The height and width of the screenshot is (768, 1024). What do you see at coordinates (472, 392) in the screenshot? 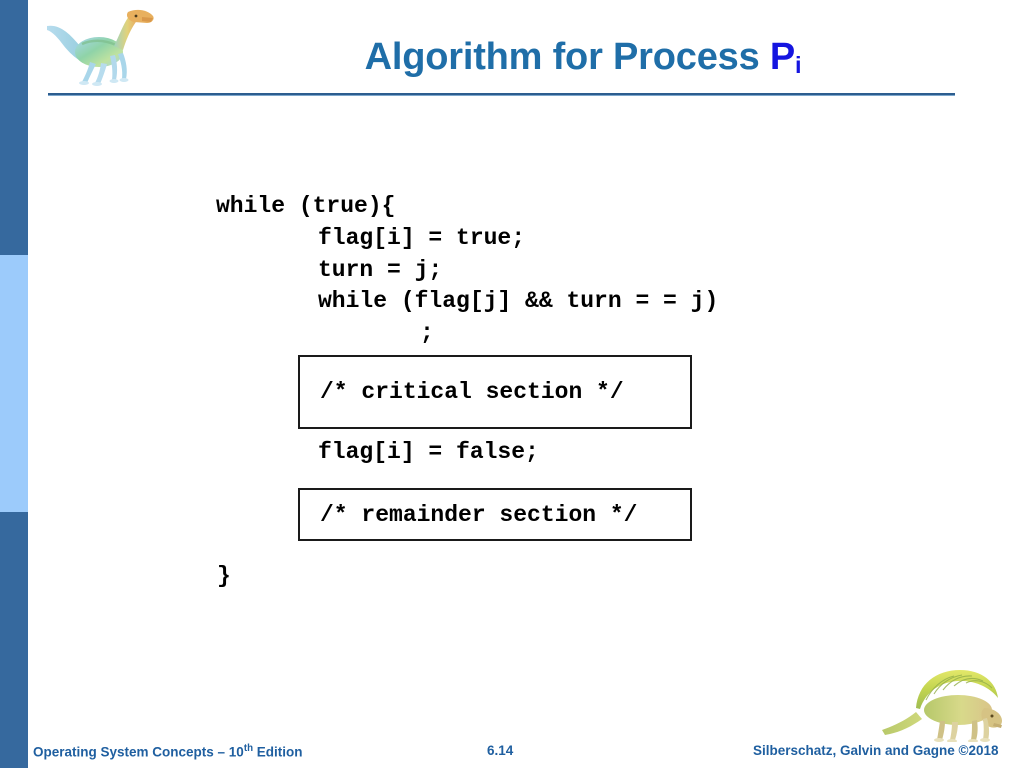
I see `critical-section-label: /* critical section */` at bounding box center [472, 392].